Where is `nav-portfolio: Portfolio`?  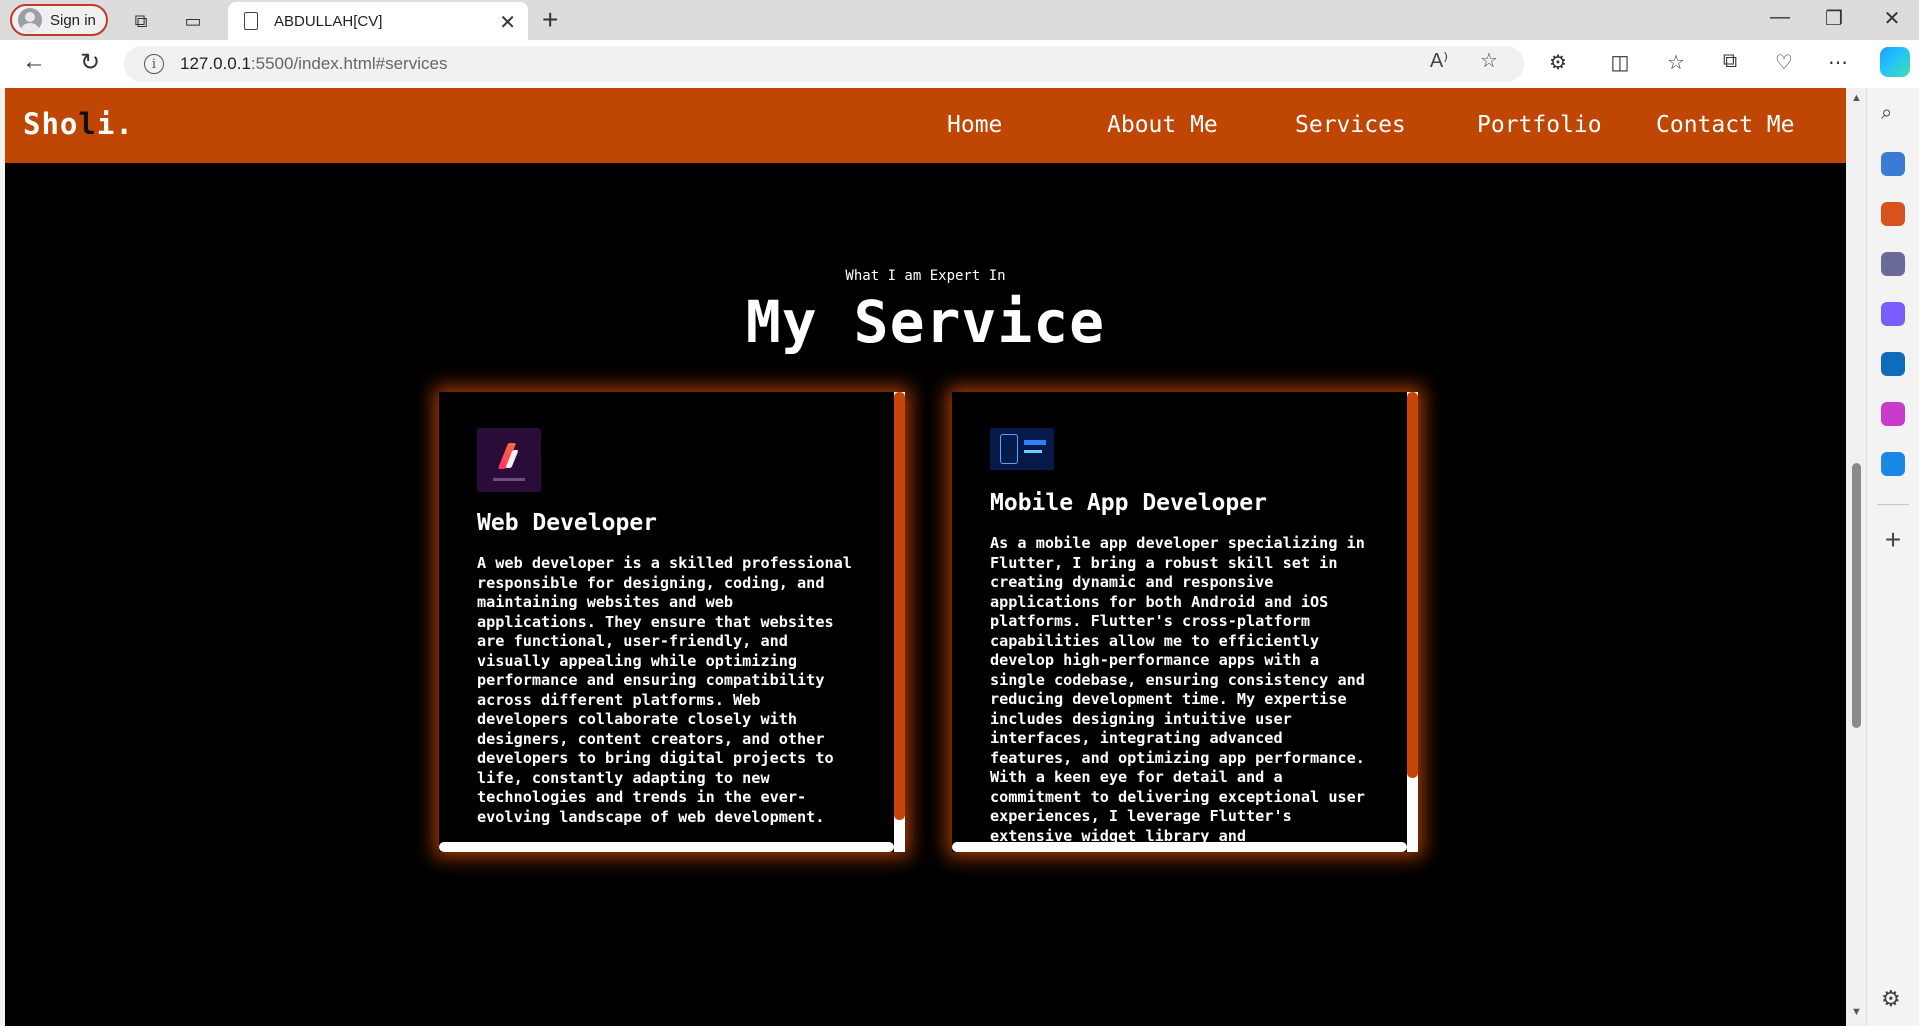
nav-portfolio: Portfolio is located at coordinates (1539, 125).